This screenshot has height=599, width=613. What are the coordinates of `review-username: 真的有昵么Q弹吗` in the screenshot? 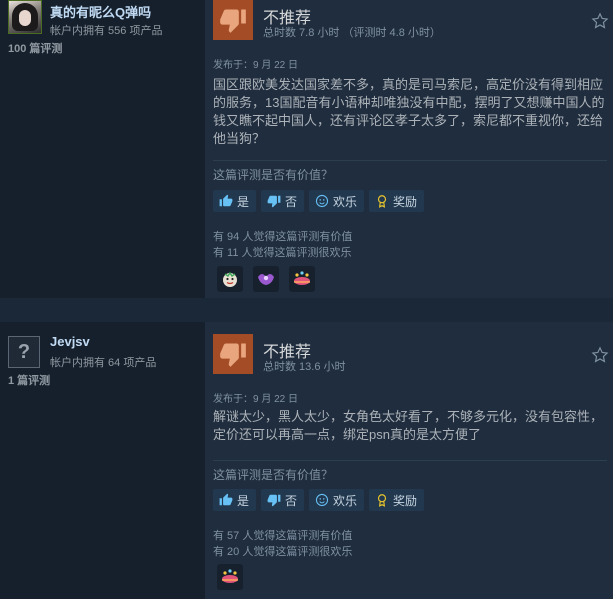 It's located at (100, 11).